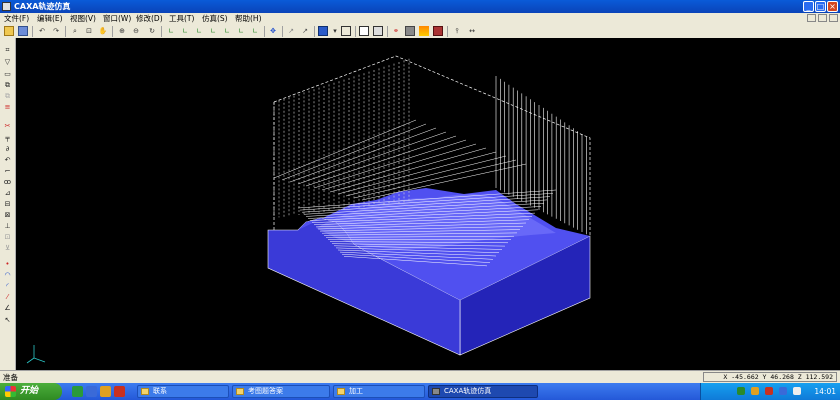  Describe the element at coordinates (7, 62) in the screenshot. I see `select-poly-icon: ▽` at that location.